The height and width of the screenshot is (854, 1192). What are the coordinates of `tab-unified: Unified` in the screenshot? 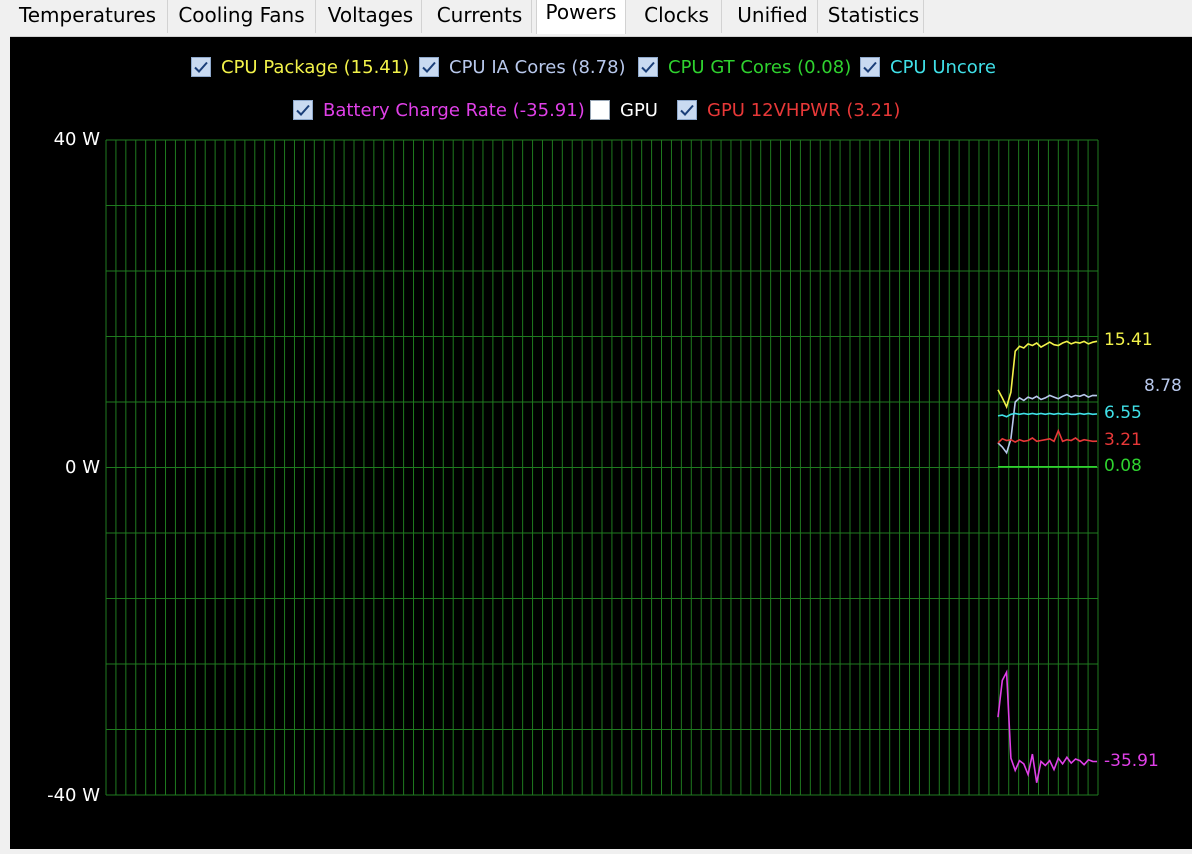 It's located at (773, 16).